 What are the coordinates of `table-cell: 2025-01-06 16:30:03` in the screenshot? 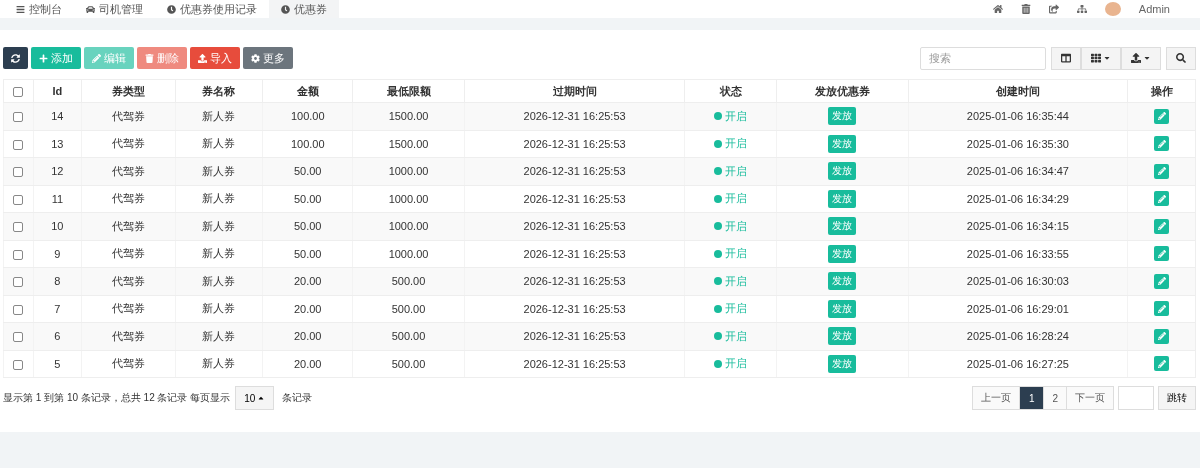 It's located at (1018, 281).